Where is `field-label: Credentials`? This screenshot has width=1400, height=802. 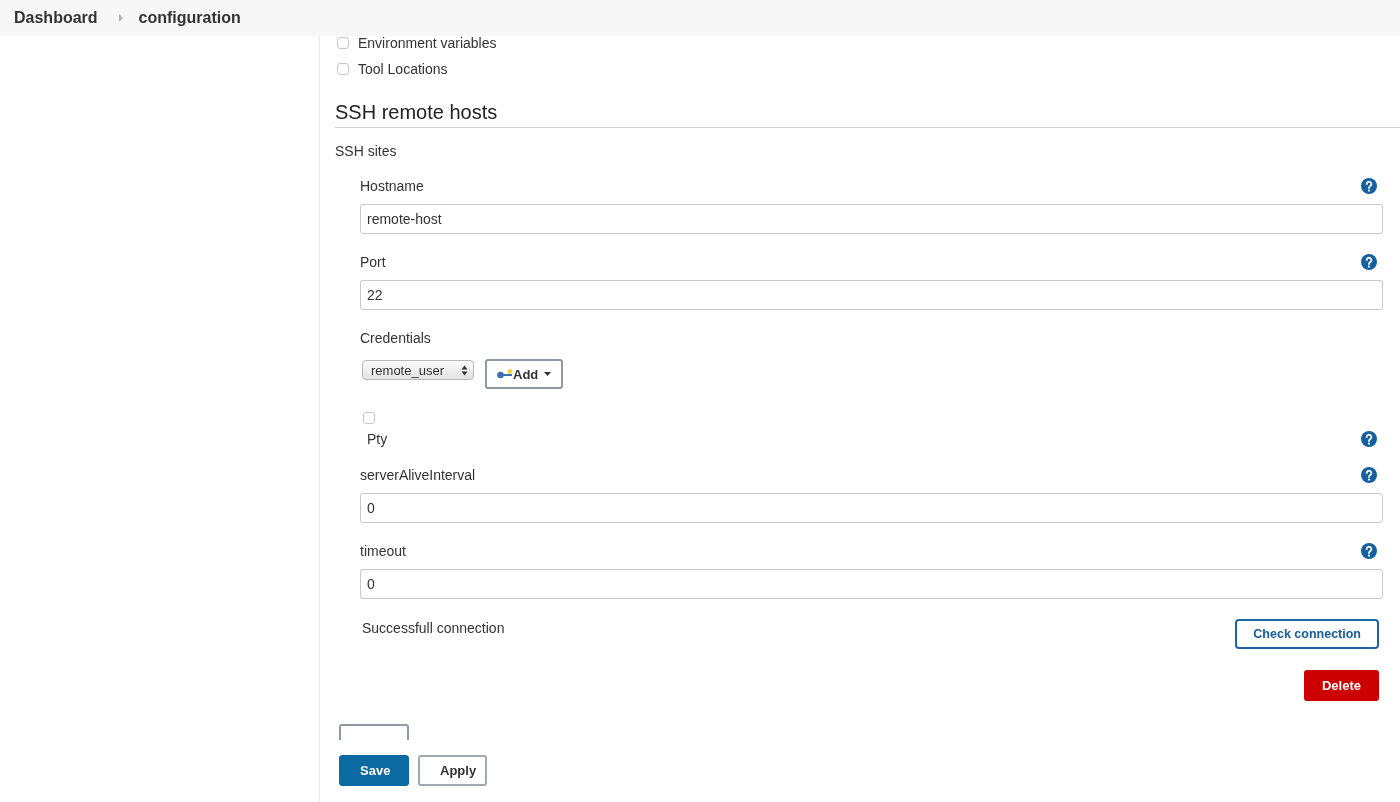
field-label: Credentials is located at coordinates (395, 338).